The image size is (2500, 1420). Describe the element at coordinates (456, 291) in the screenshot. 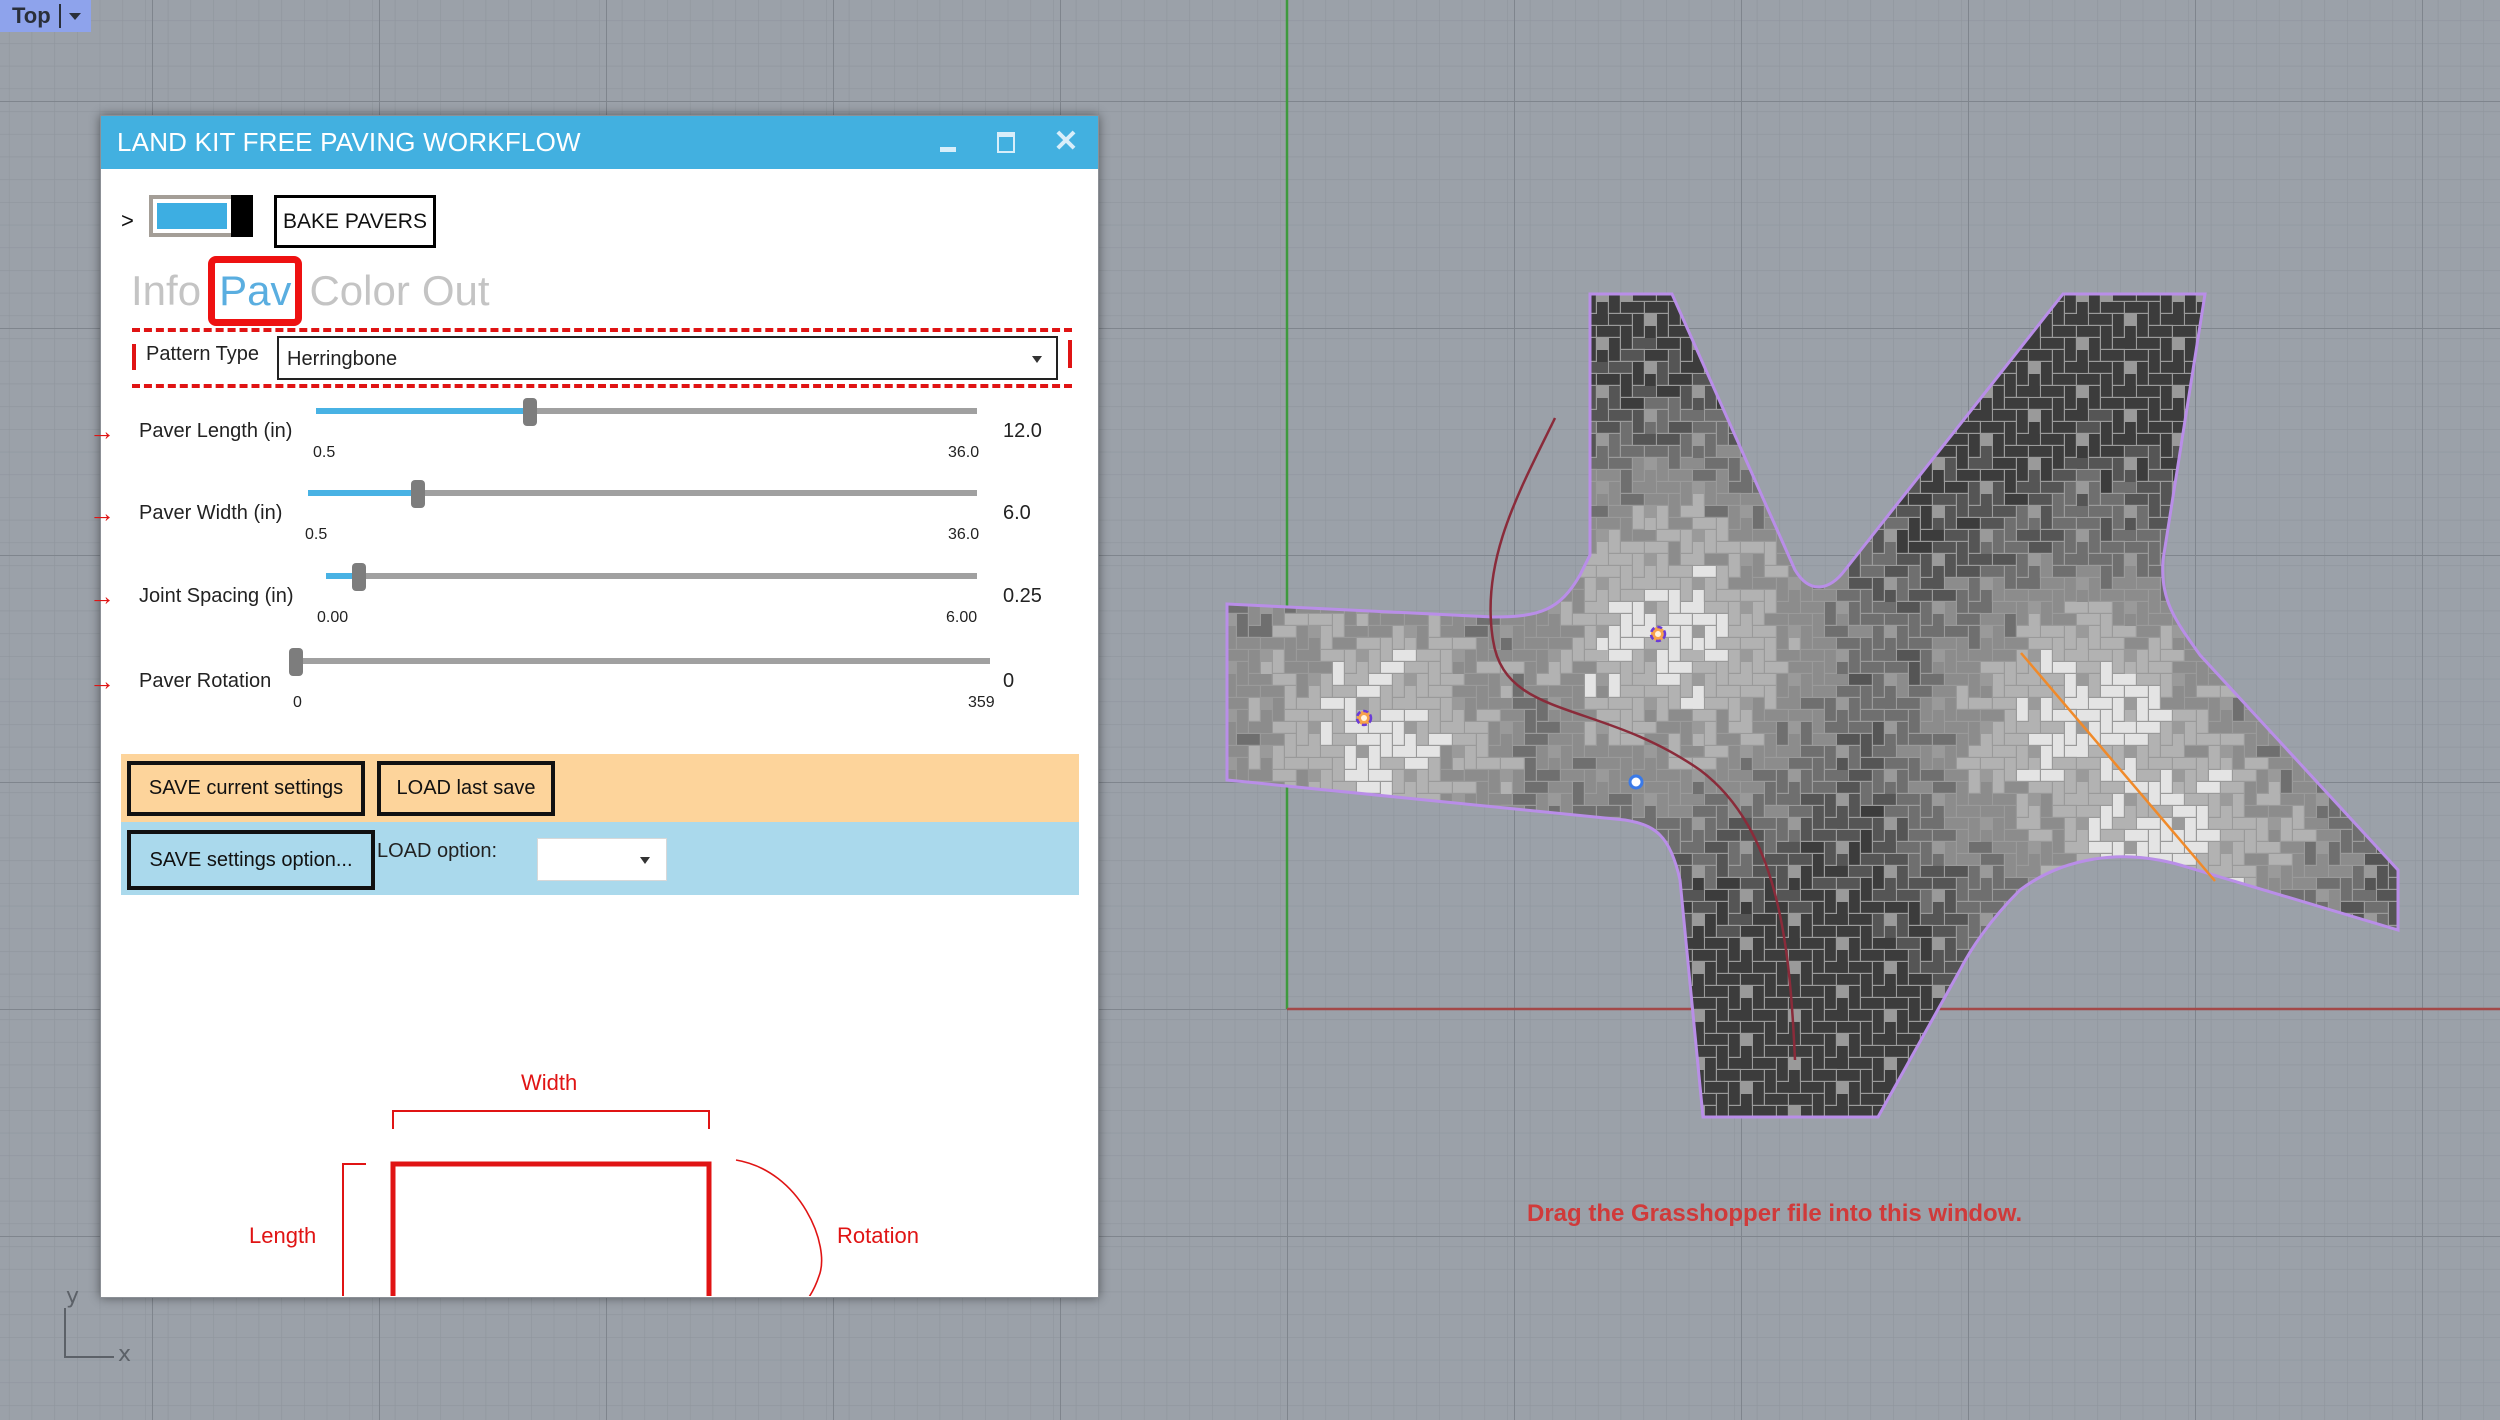

I see `tab-out: Out` at that location.